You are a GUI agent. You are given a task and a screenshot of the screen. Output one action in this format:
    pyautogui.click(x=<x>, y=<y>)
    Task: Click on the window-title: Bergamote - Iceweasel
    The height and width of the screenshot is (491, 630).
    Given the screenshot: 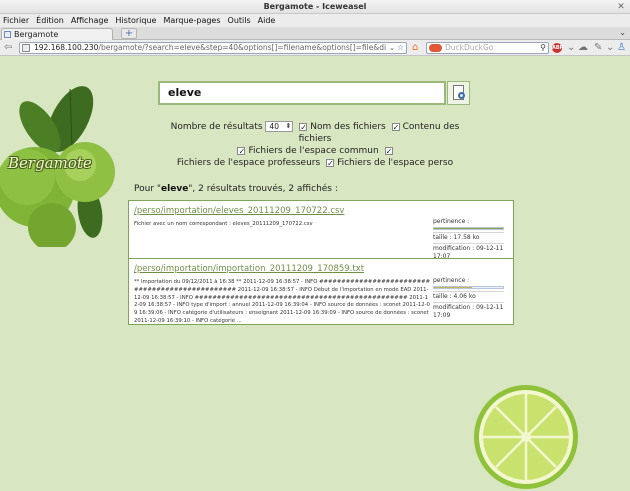 What is the action you would take?
    pyautogui.click(x=315, y=6)
    